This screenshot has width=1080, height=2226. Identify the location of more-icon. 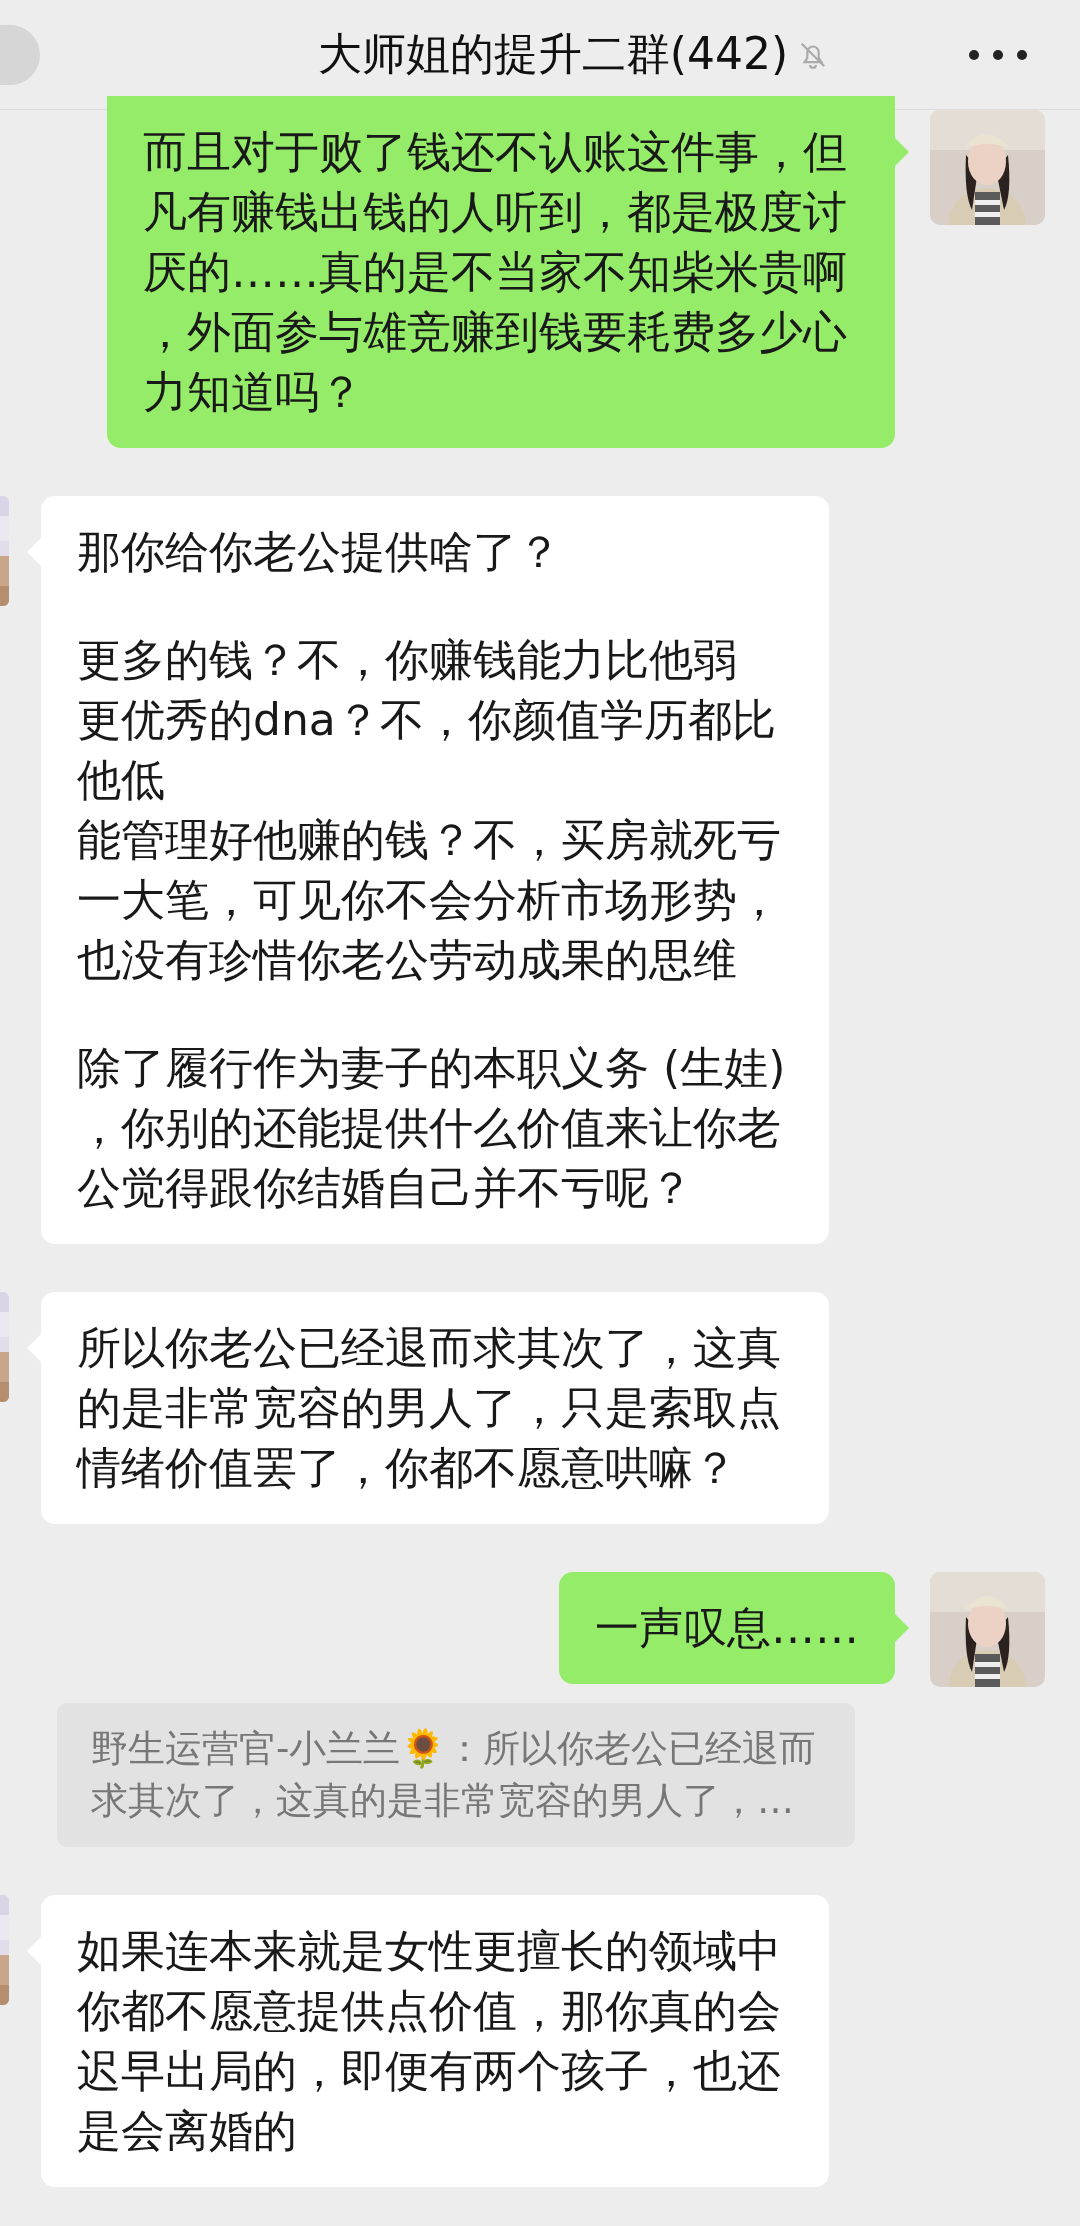
(998, 54).